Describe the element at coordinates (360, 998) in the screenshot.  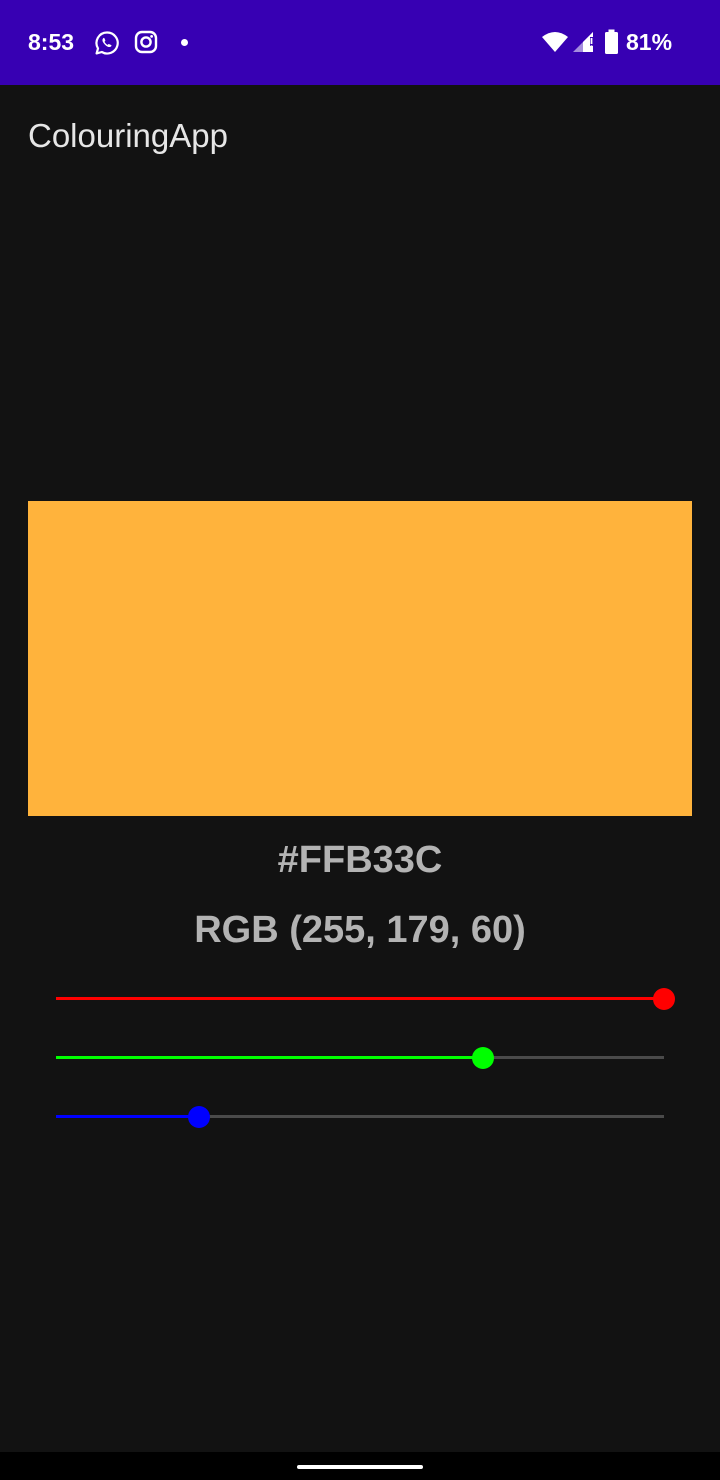
I see `red-slider-fill` at that location.